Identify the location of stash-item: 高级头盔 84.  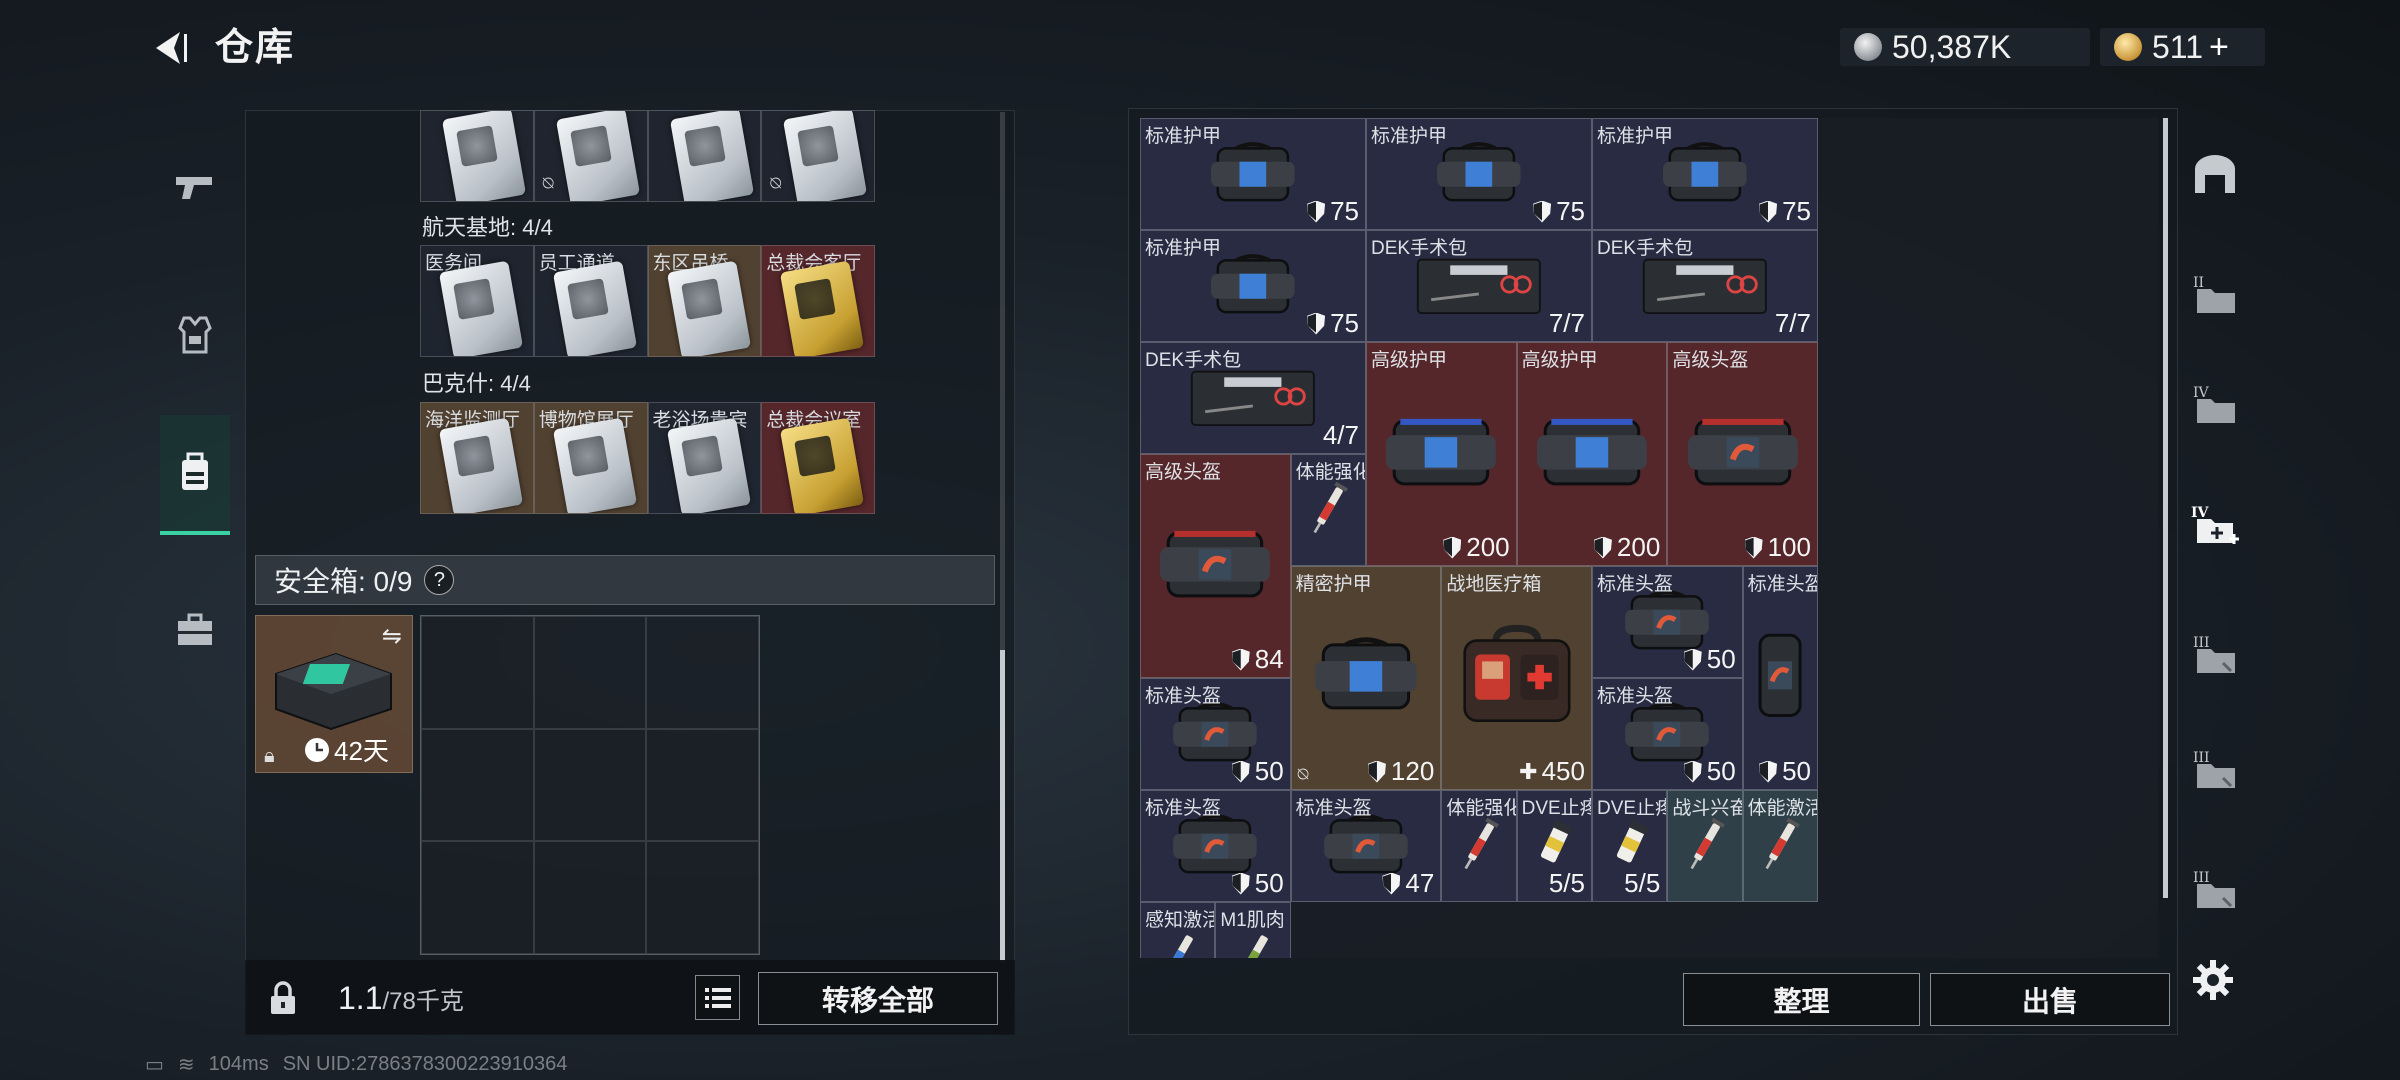
(1215, 566).